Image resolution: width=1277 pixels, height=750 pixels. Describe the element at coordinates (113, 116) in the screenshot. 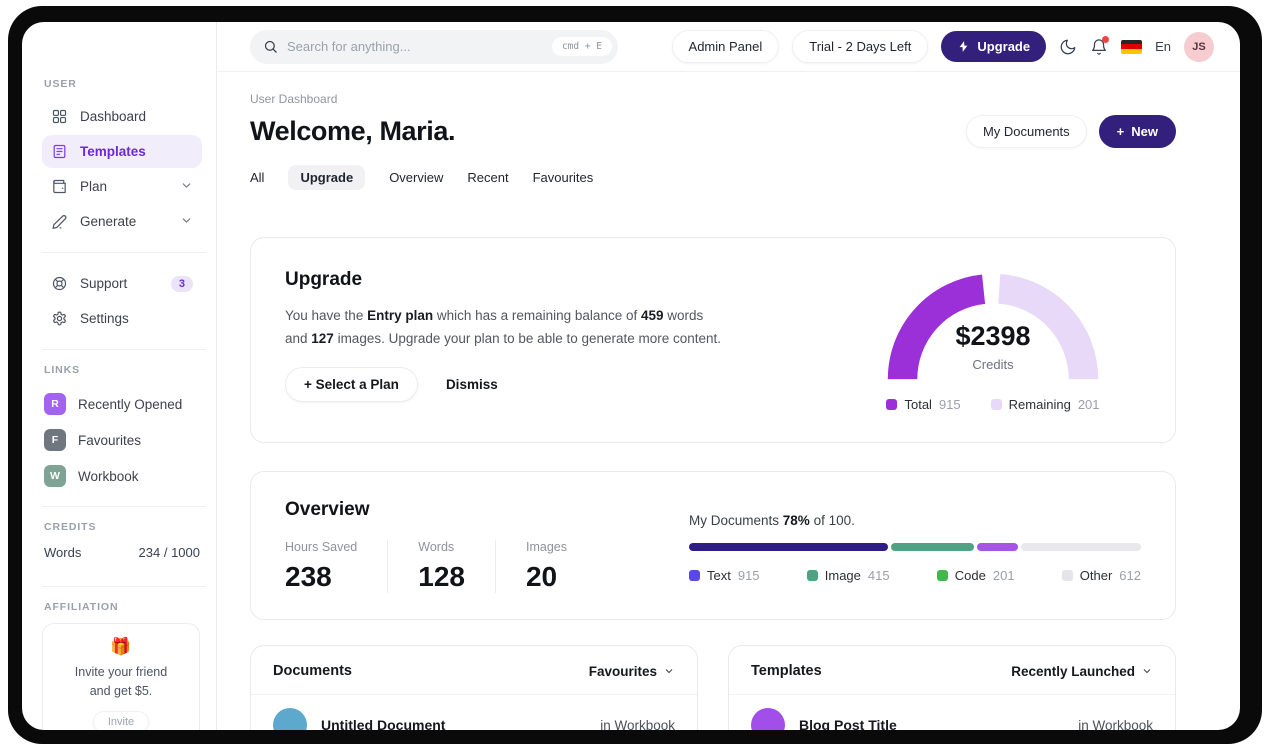

I see `sidebar-item-label: Dashboard` at that location.